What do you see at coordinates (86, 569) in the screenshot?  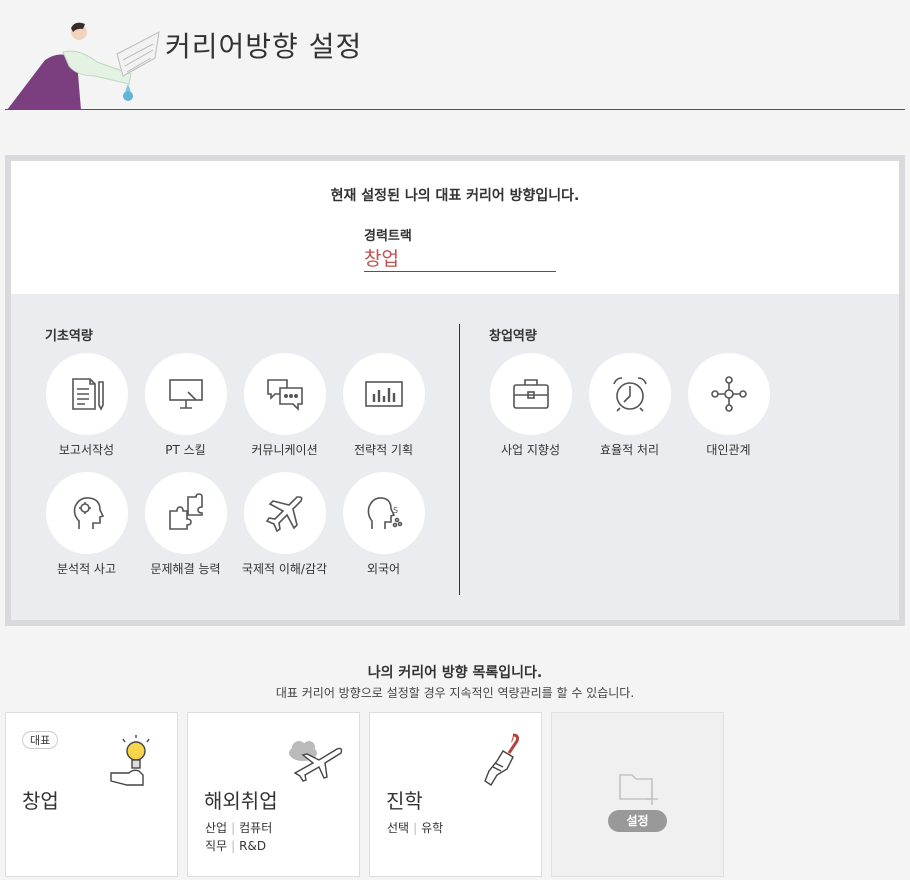 I see `skill-label: 분석적 사고` at bounding box center [86, 569].